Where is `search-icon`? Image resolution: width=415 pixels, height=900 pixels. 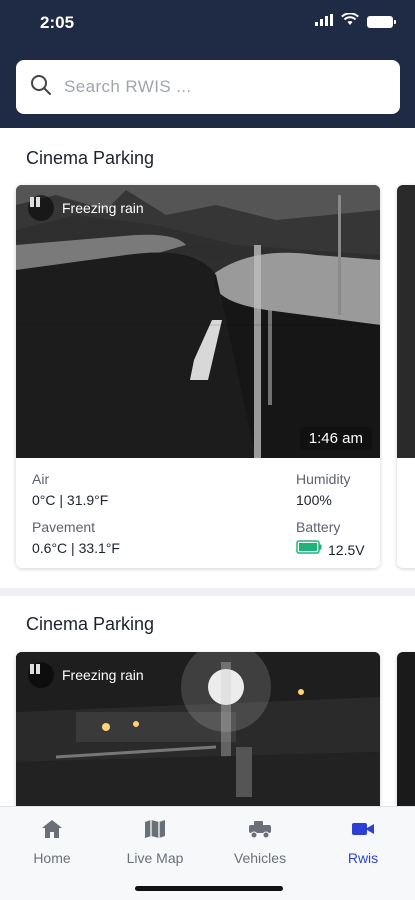
search-icon is located at coordinates (41, 87).